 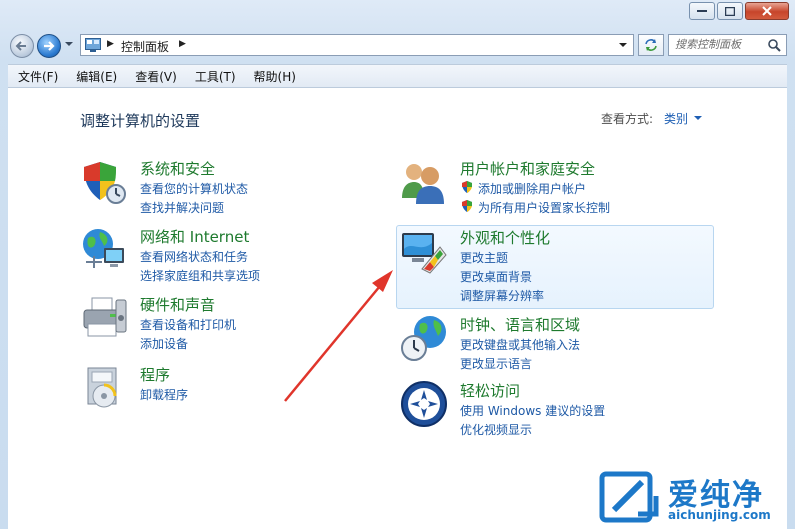 I want to click on link-change-display-language: 更改显示语言, so click(x=496, y=363).